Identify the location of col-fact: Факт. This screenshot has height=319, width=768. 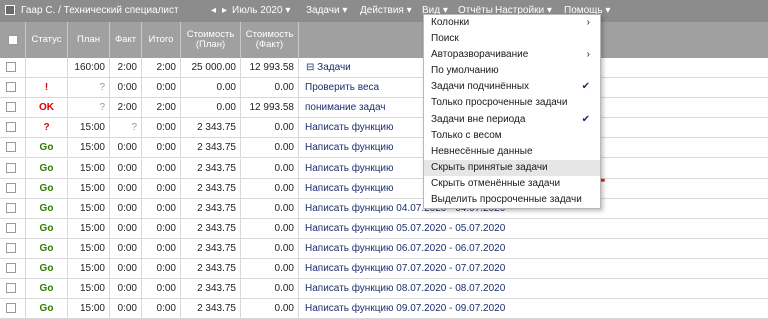
(126, 40).